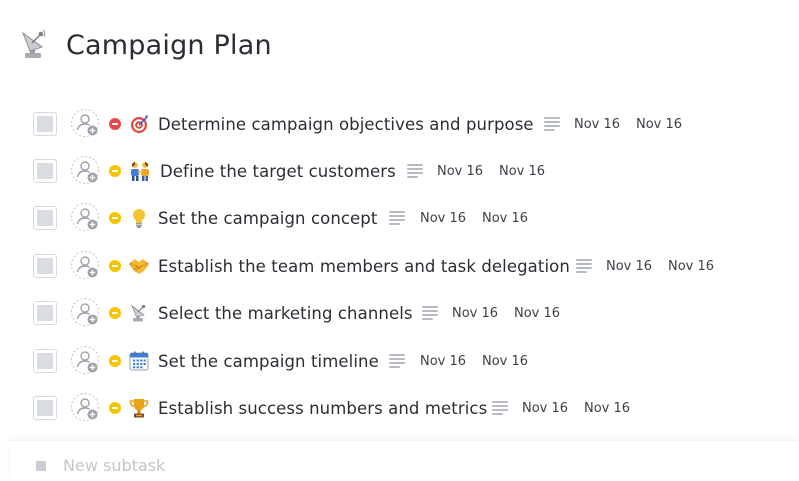 Image resolution: width=799 pixels, height=481 pixels. What do you see at coordinates (169, 45) in the screenshot?
I see `page-title: Campaign Plan` at bounding box center [169, 45].